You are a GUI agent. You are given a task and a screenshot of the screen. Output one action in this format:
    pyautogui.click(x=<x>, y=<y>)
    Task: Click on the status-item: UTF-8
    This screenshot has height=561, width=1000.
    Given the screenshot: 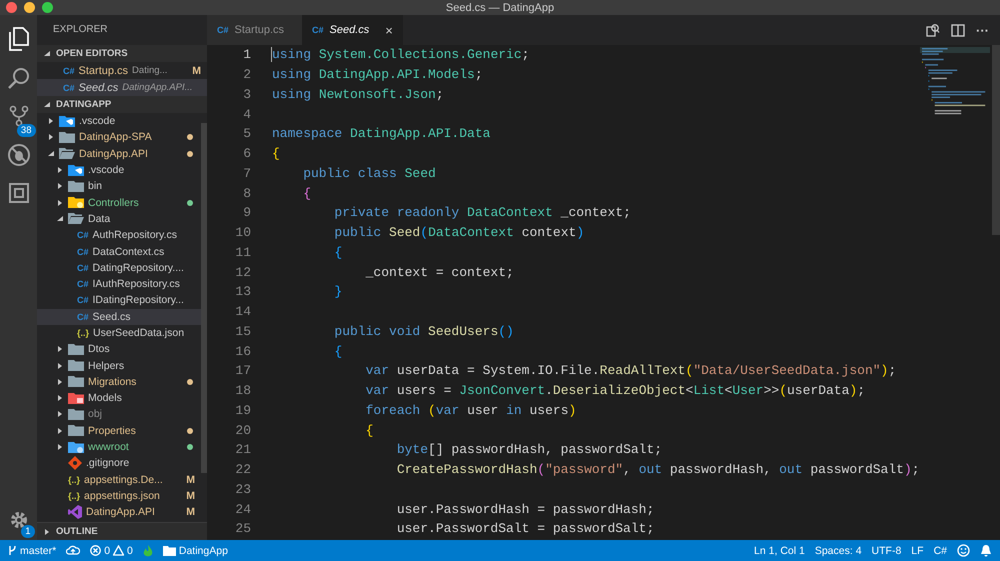 What is the action you would take?
    pyautogui.click(x=887, y=550)
    